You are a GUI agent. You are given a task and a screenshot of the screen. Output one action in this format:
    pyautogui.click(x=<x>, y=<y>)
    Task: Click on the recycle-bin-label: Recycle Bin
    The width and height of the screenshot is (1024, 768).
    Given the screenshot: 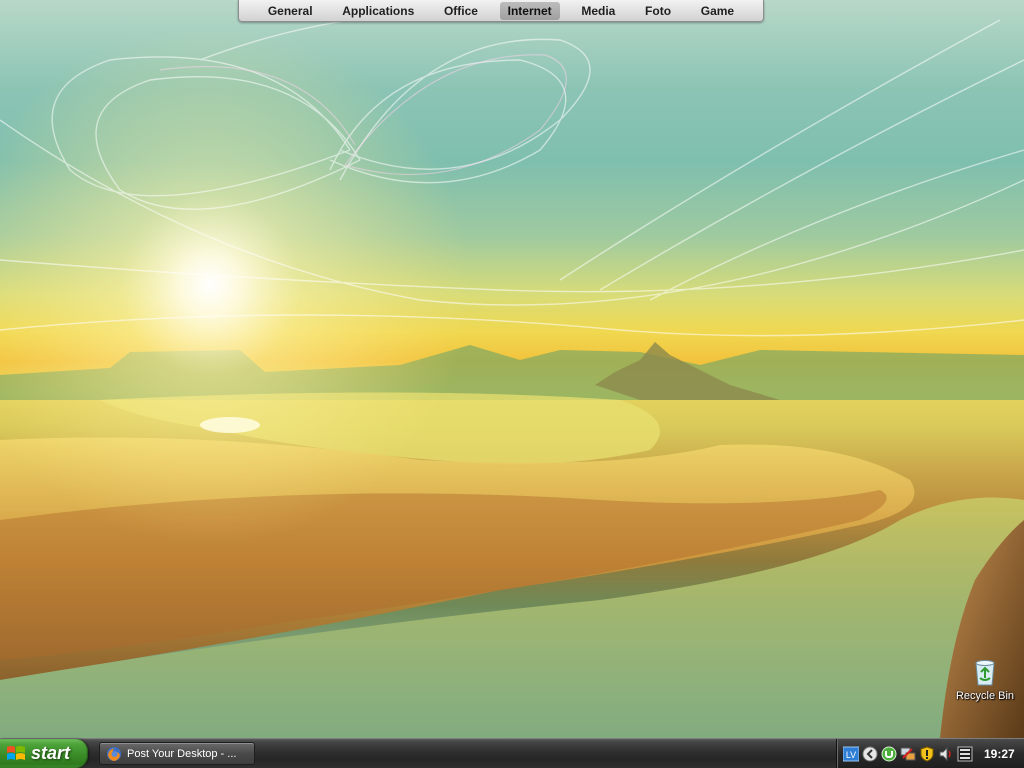 What is the action you would take?
    pyautogui.click(x=985, y=696)
    